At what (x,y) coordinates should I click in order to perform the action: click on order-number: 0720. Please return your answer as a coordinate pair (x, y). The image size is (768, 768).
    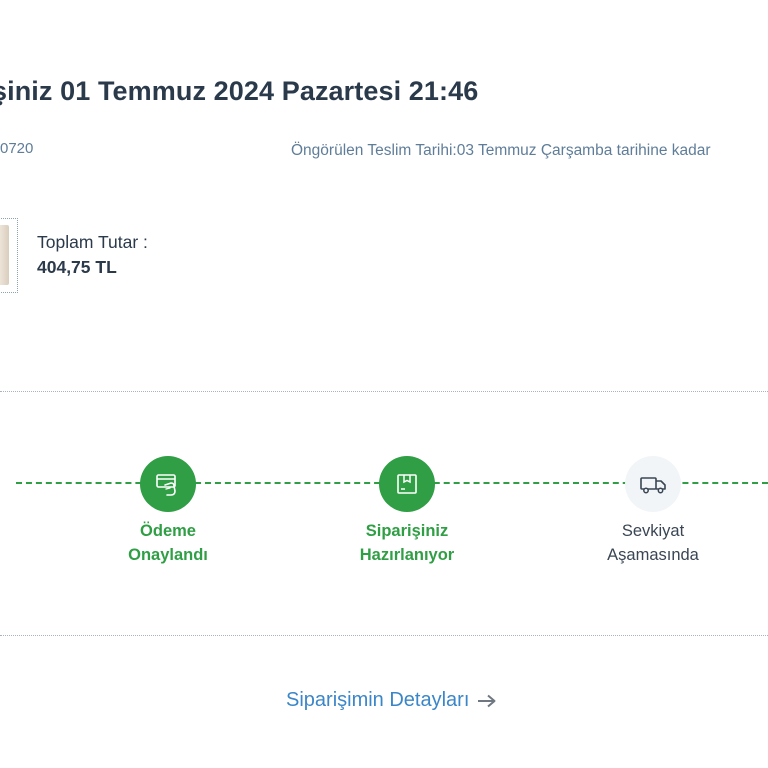
    Looking at the image, I should click on (17, 148).